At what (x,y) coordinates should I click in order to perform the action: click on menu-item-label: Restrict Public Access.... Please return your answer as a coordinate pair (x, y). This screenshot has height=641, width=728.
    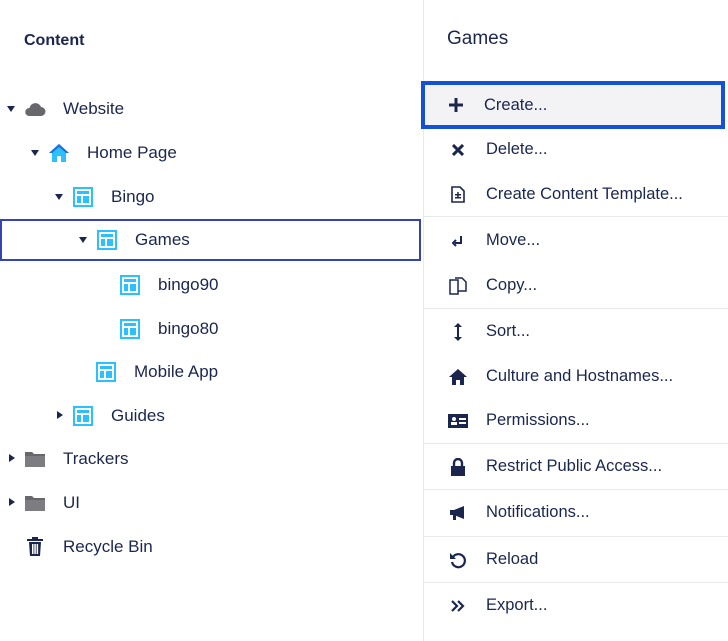
    Looking at the image, I should click on (574, 466).